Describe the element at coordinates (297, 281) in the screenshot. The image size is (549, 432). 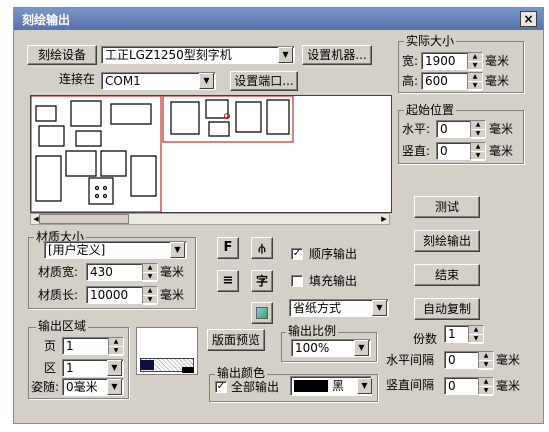
I see `fill-checkbox` at that location.